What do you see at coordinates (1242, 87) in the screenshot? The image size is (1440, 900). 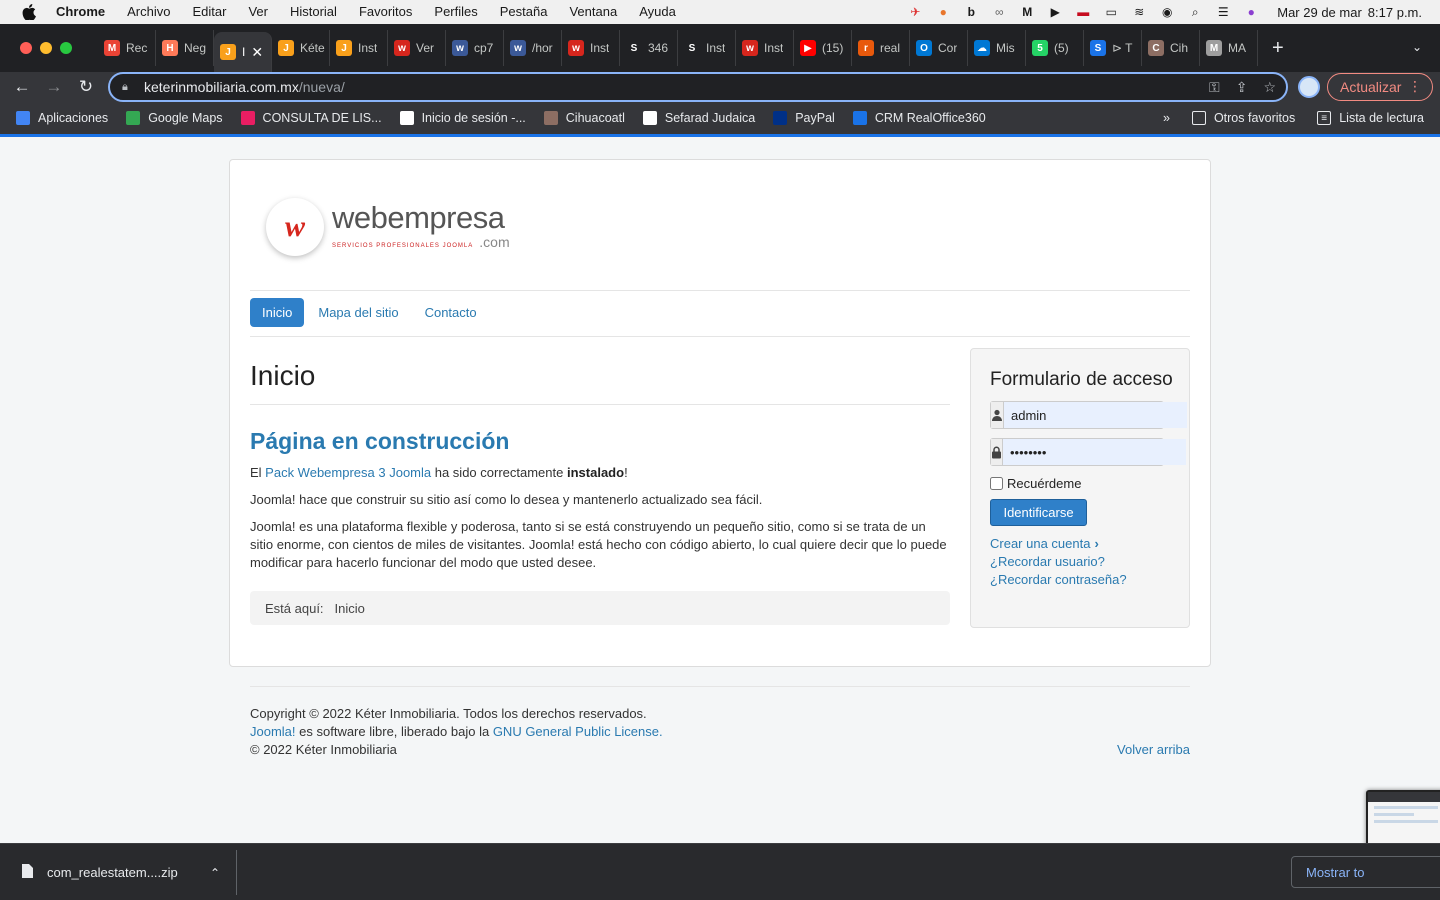 I see `share-icon: ⇪` at bounding box center [1242, 87].